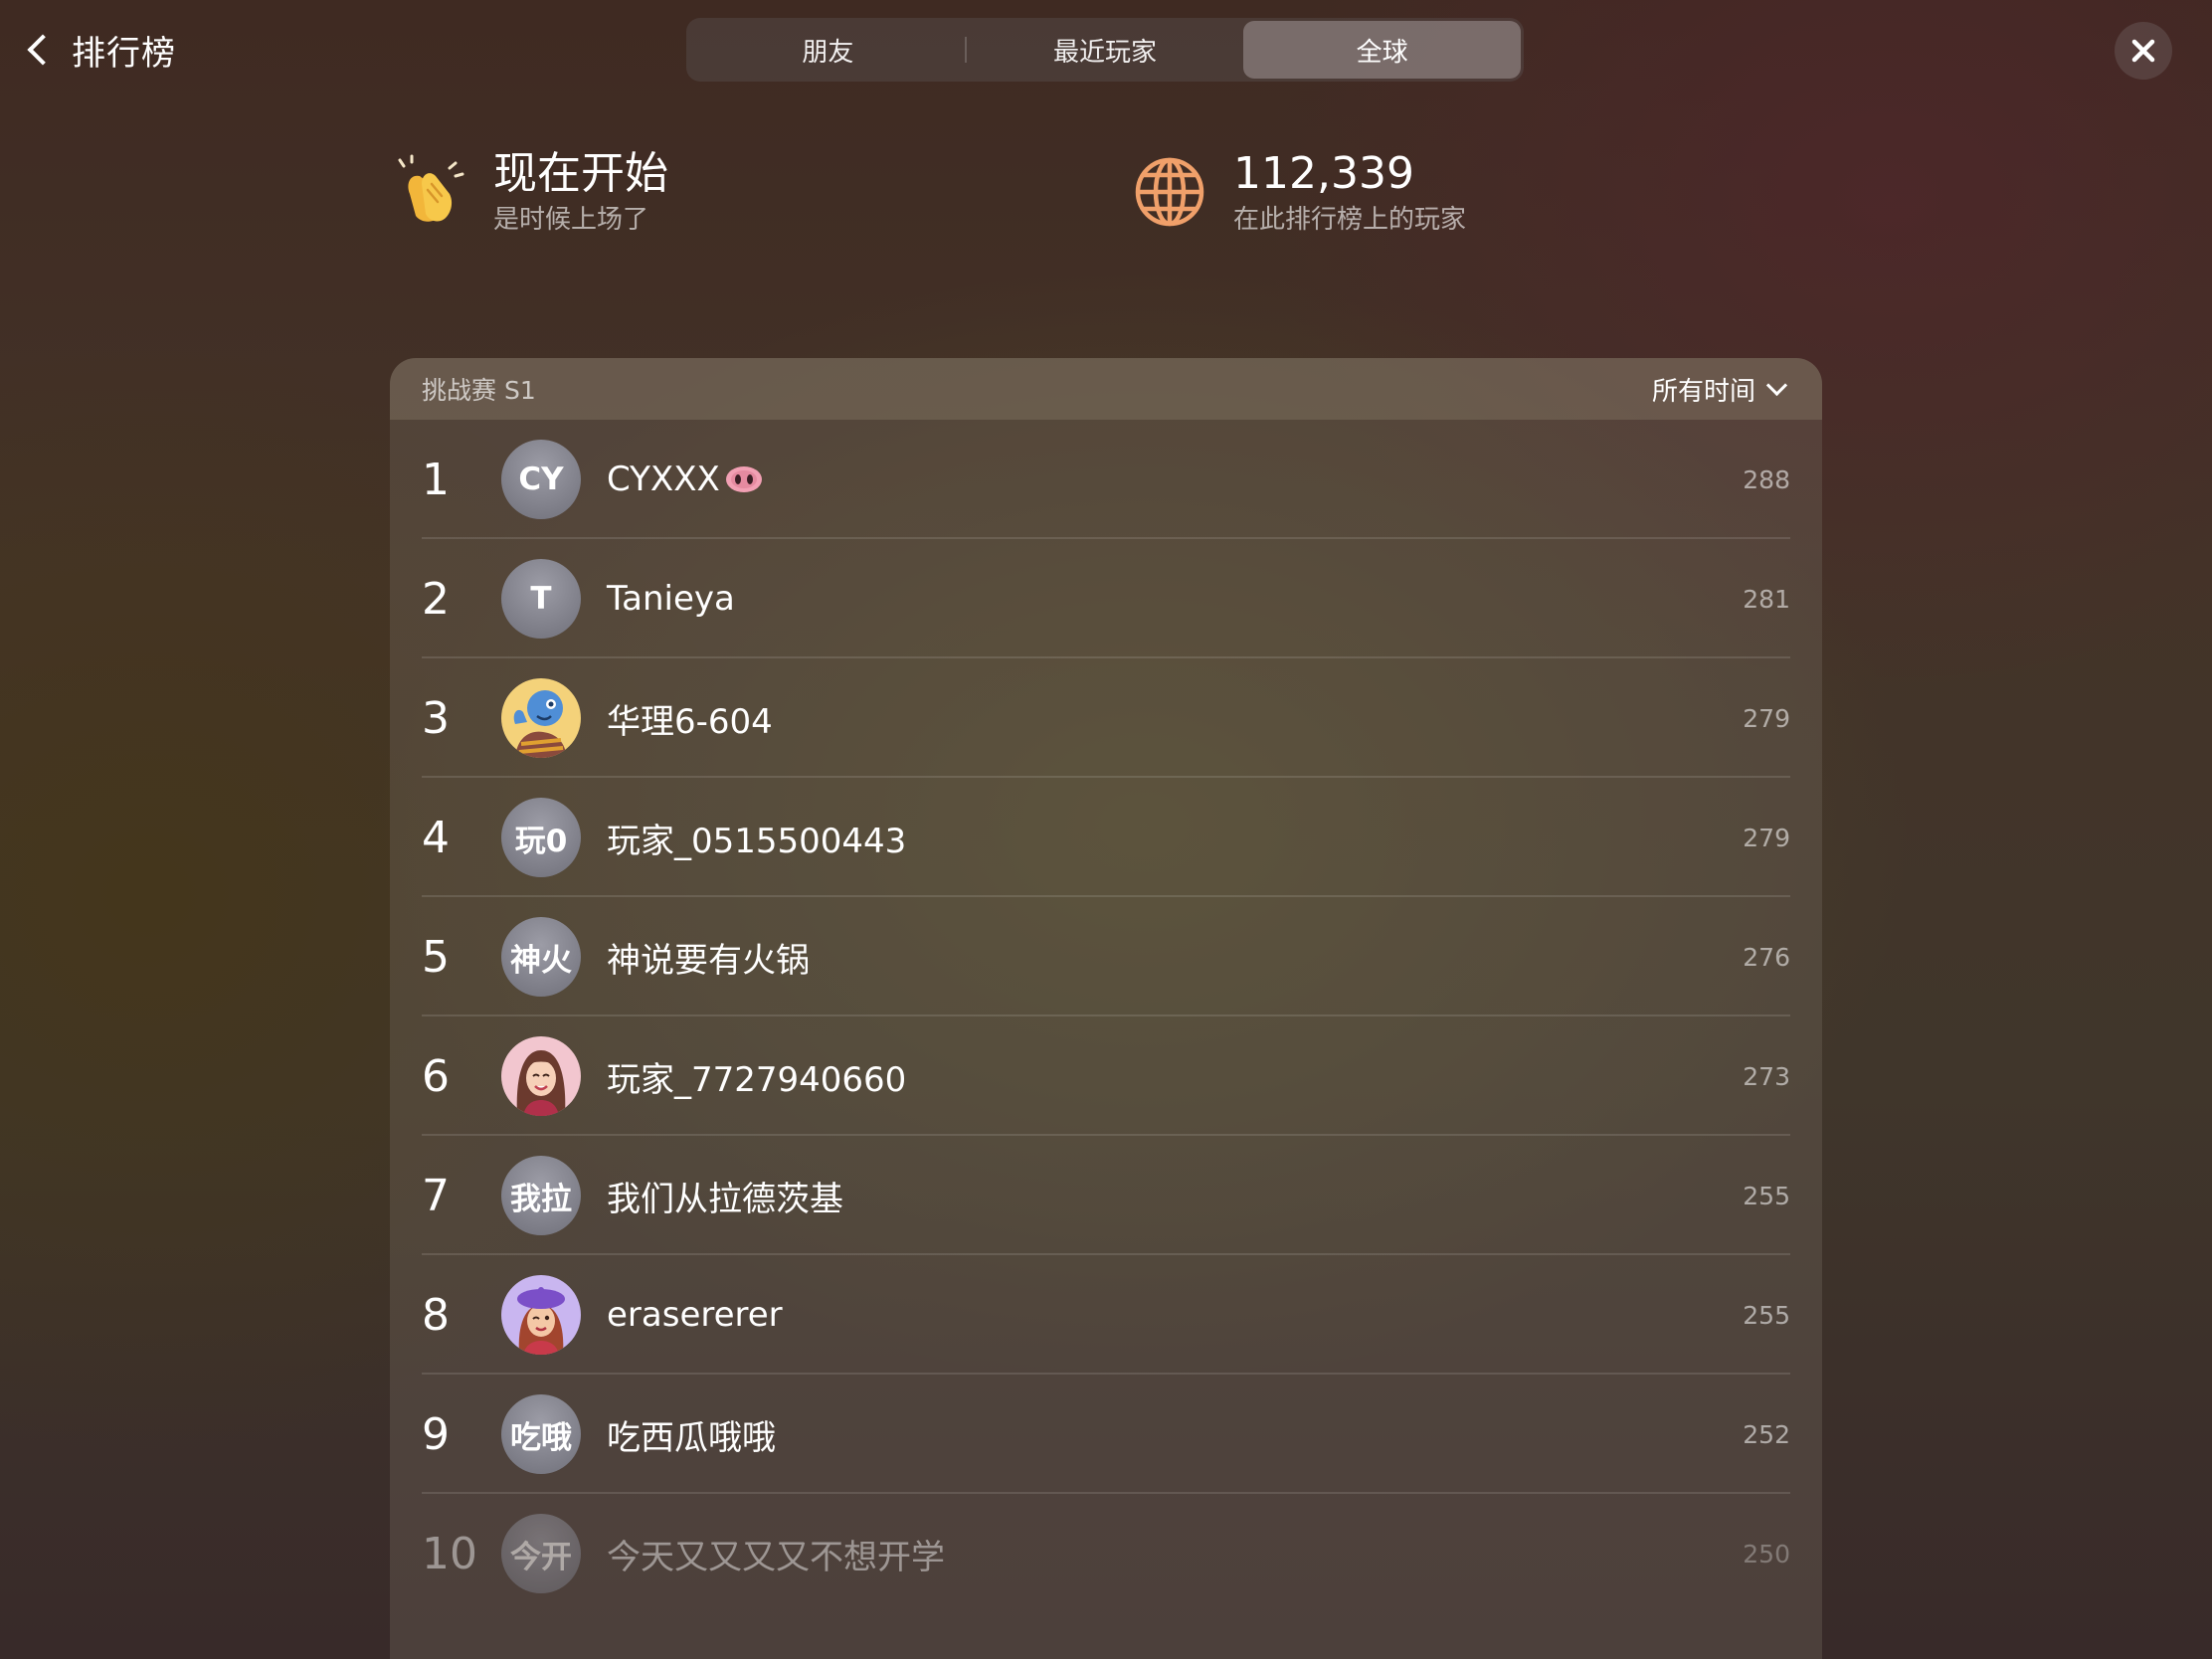 Image resolution: width=2212 pixels, height=1659 pixels. What do you see at coordinates (1323, 173) in the screenshot?
I see `player-count: 112,339` at bounding box center [1323, 173].